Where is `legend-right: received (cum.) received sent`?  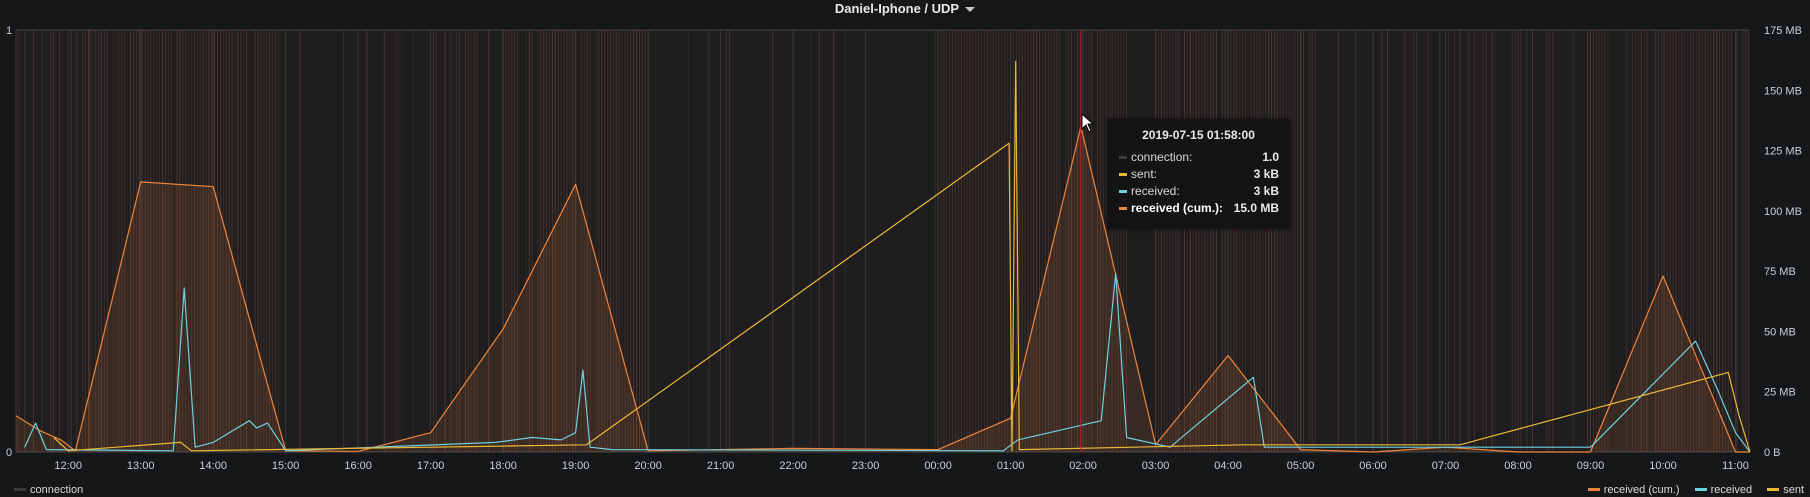
legend-right: received (cum.) received sent is located at coordinates (1695, 489).